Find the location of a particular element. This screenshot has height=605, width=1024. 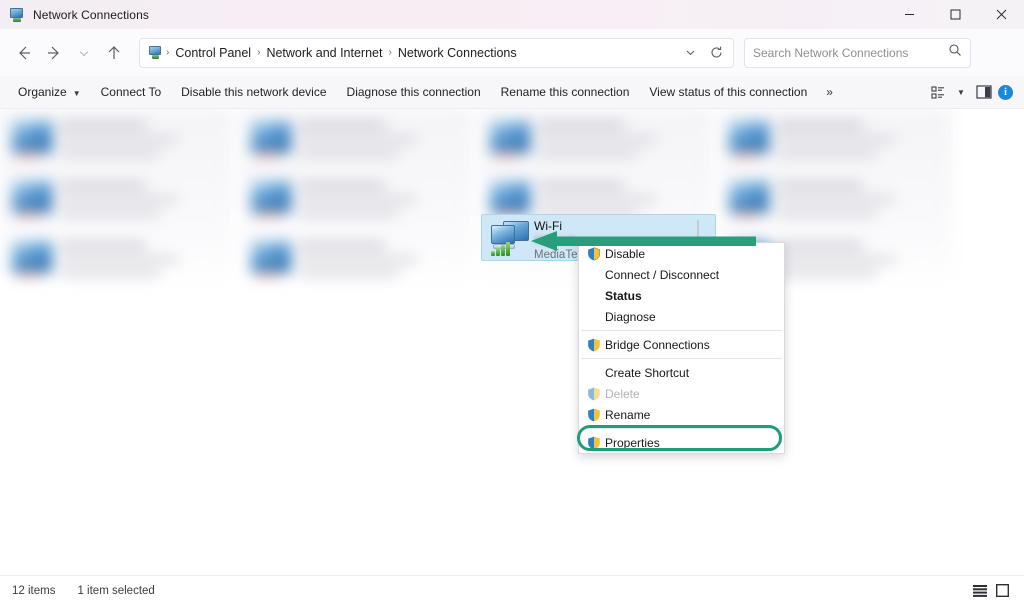

item-count: 12 items is located at coordinates (34, 590).